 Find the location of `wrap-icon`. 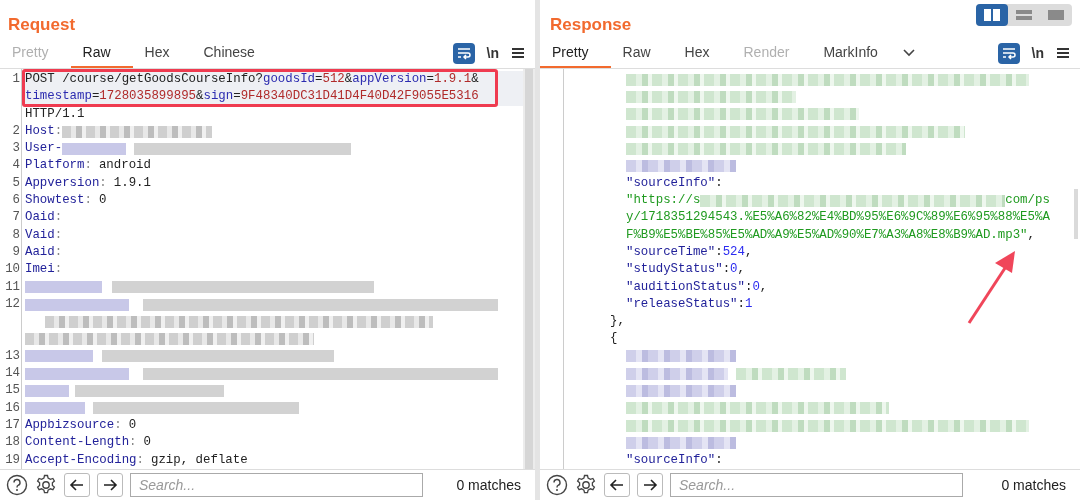

wrap-icon is located at coordinates (1008, 53).